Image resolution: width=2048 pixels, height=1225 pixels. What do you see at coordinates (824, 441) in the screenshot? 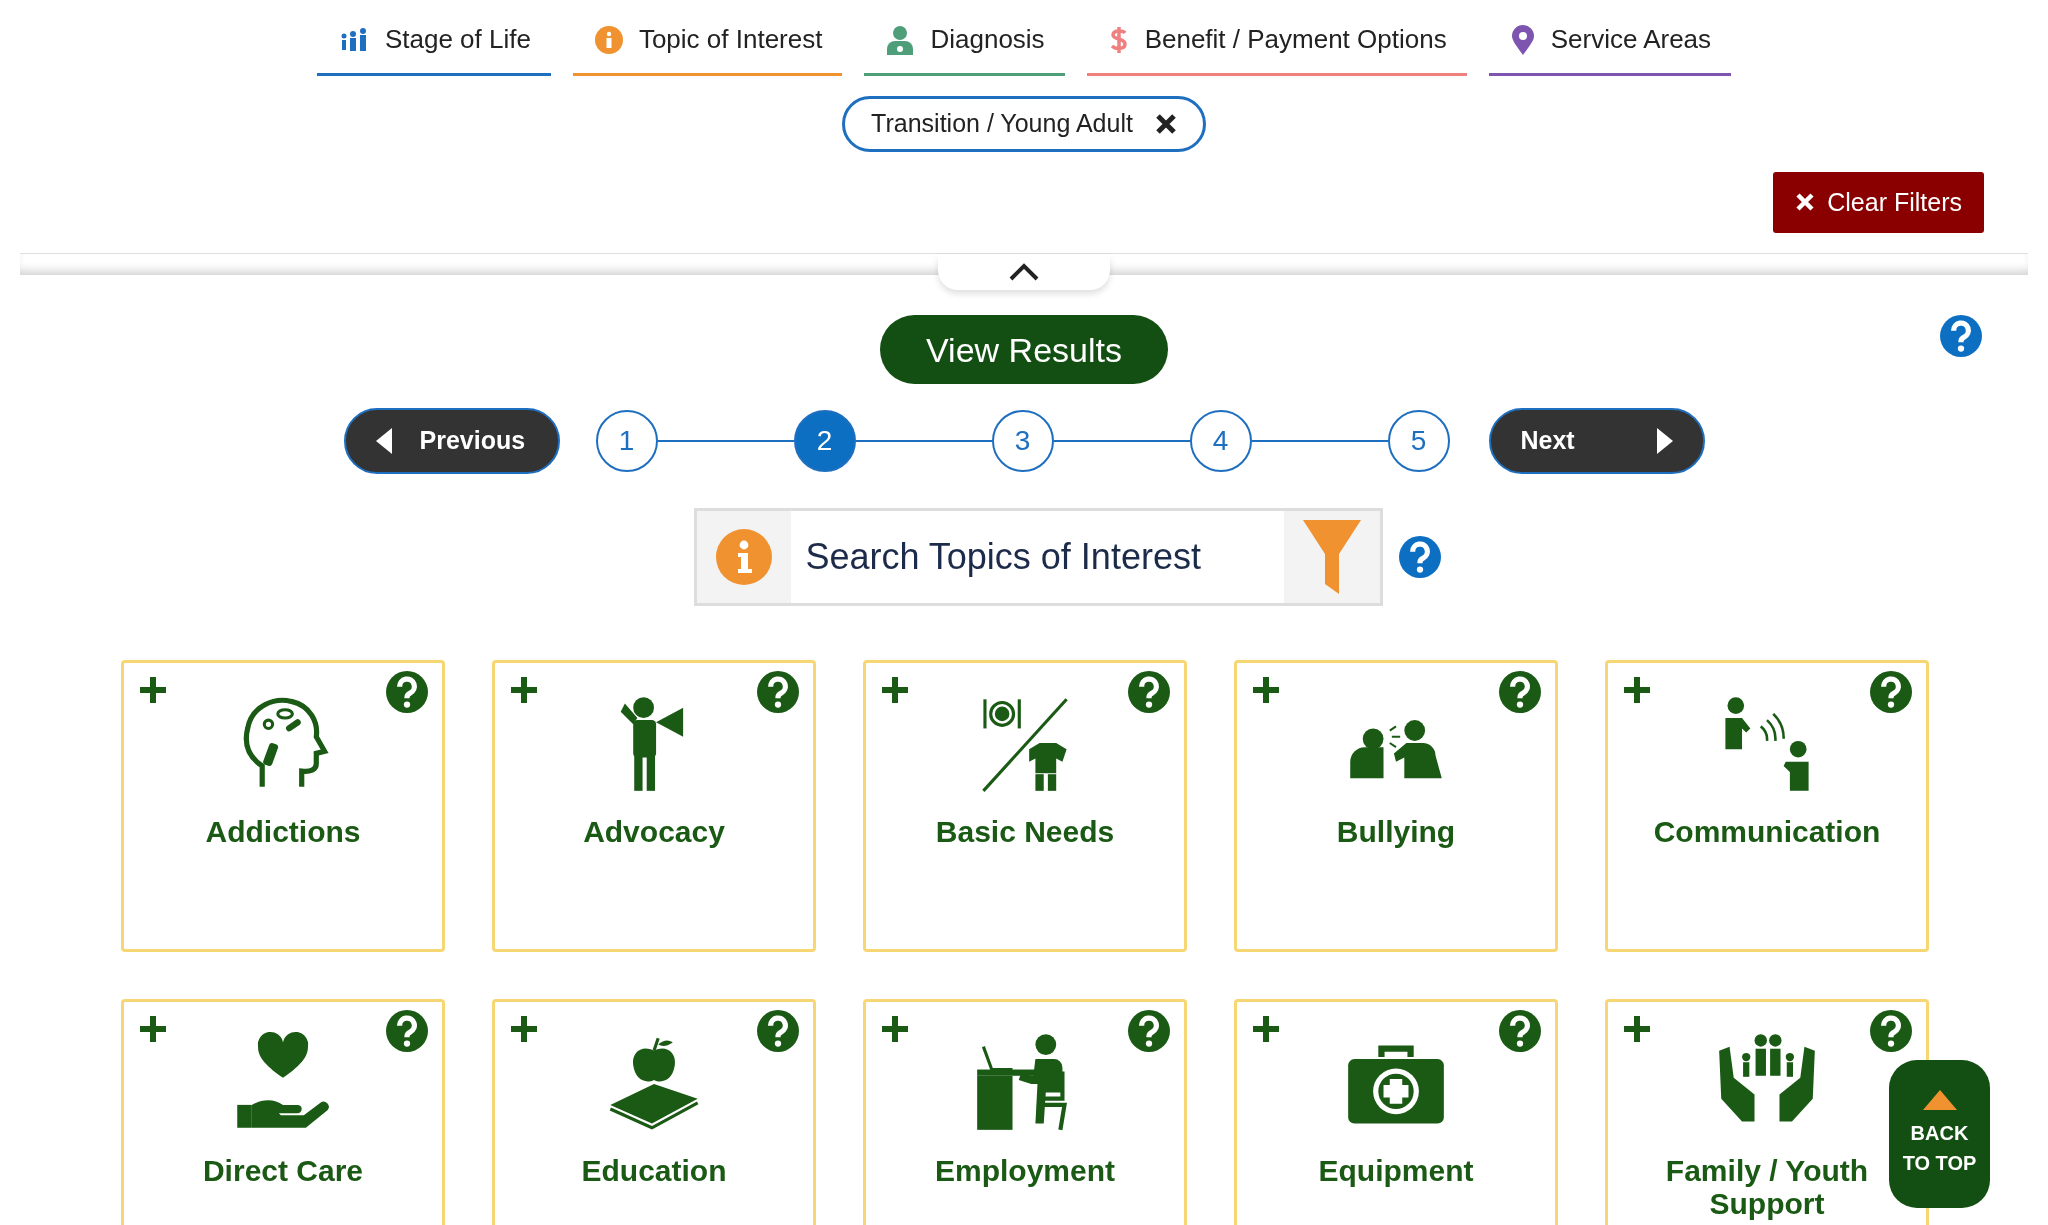
I see `step-button: 2` at bounding box center [824, 441].